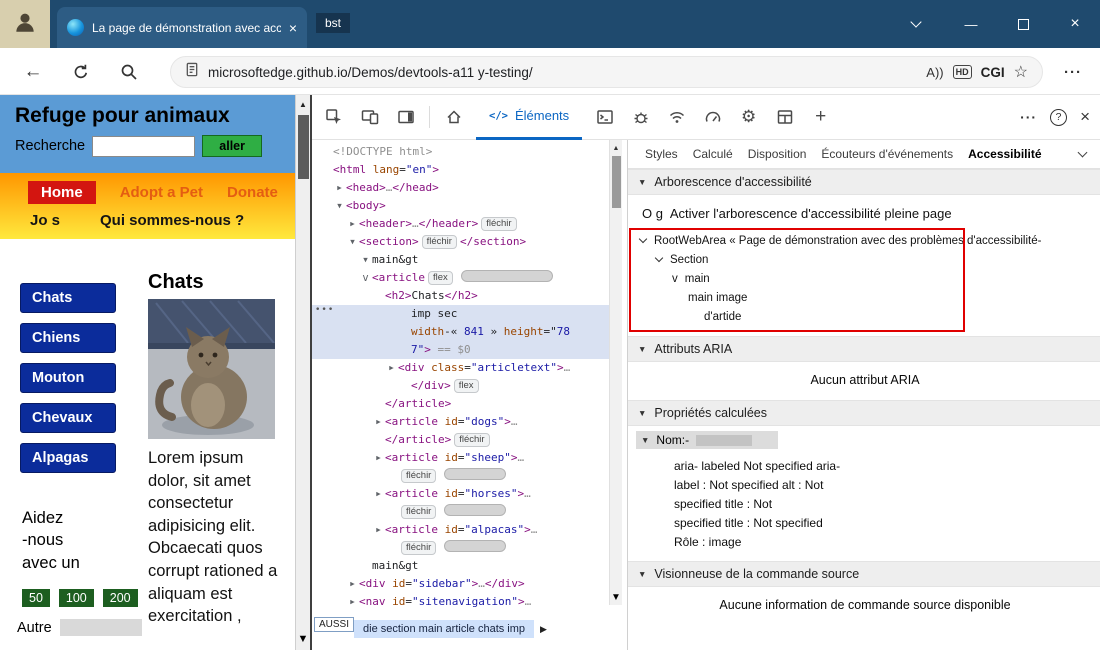 The width and height of the screenshot is (1100, 650). I want to click on dom-tree-line: <!DOCTYPE html>, so click(460, 152).